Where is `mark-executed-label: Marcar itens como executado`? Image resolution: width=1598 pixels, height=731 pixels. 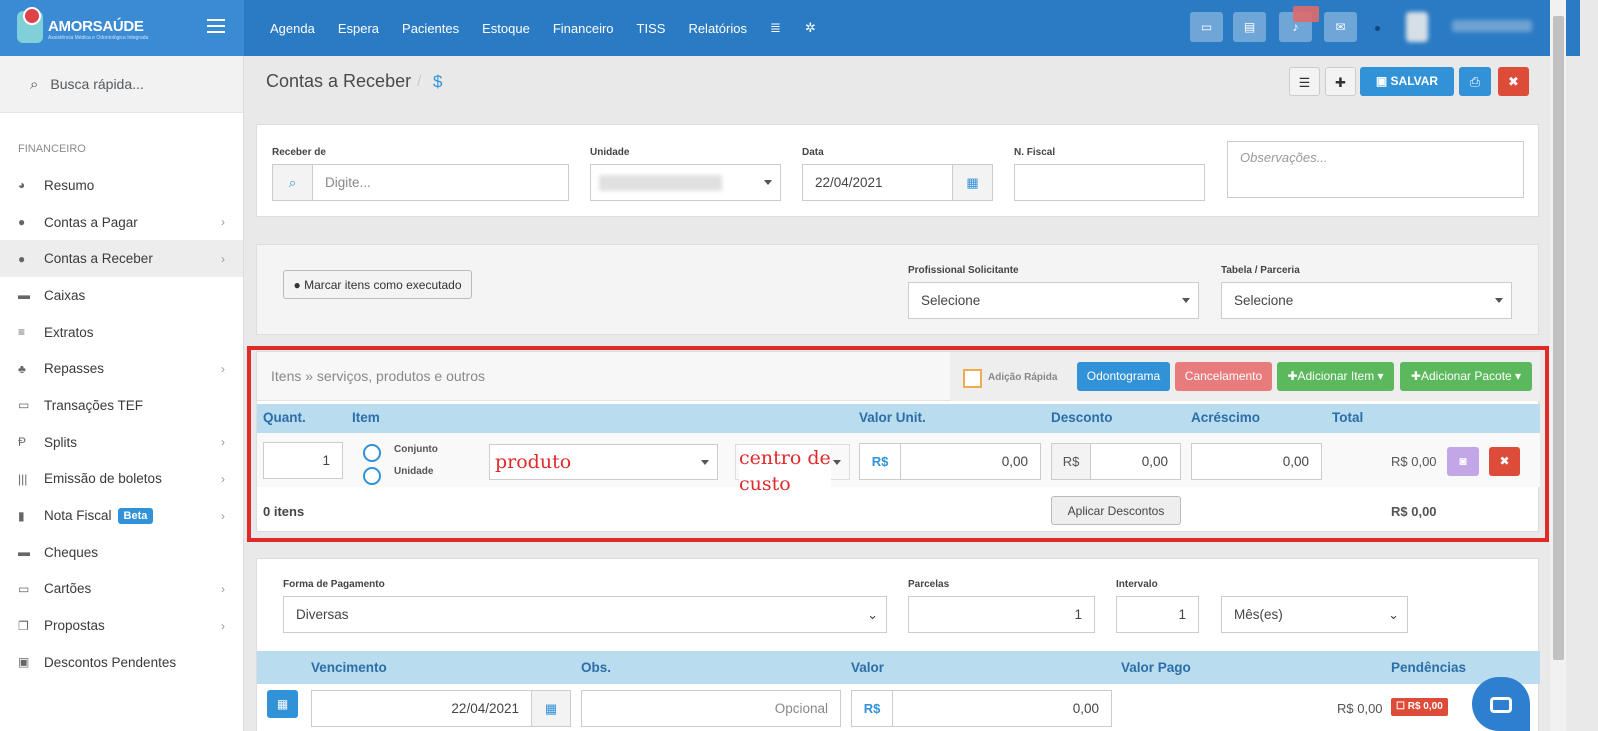
mark-executed-label: Marcar itens como executado is located at coordinates (383, 285).